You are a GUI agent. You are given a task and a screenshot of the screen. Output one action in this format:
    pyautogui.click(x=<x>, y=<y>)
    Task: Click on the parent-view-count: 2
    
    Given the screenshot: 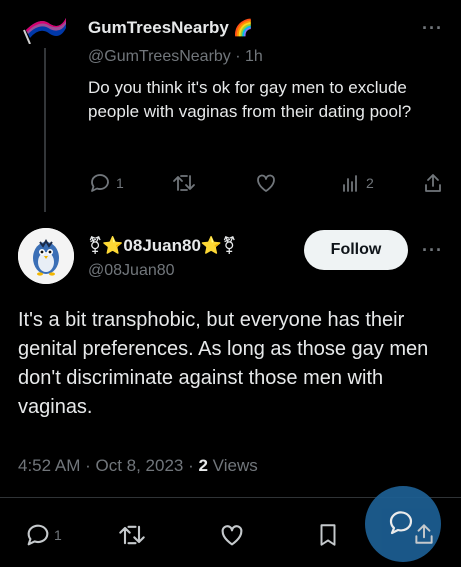 What is the action you would take?
    pyautogui.click(x=370, y=183)
    